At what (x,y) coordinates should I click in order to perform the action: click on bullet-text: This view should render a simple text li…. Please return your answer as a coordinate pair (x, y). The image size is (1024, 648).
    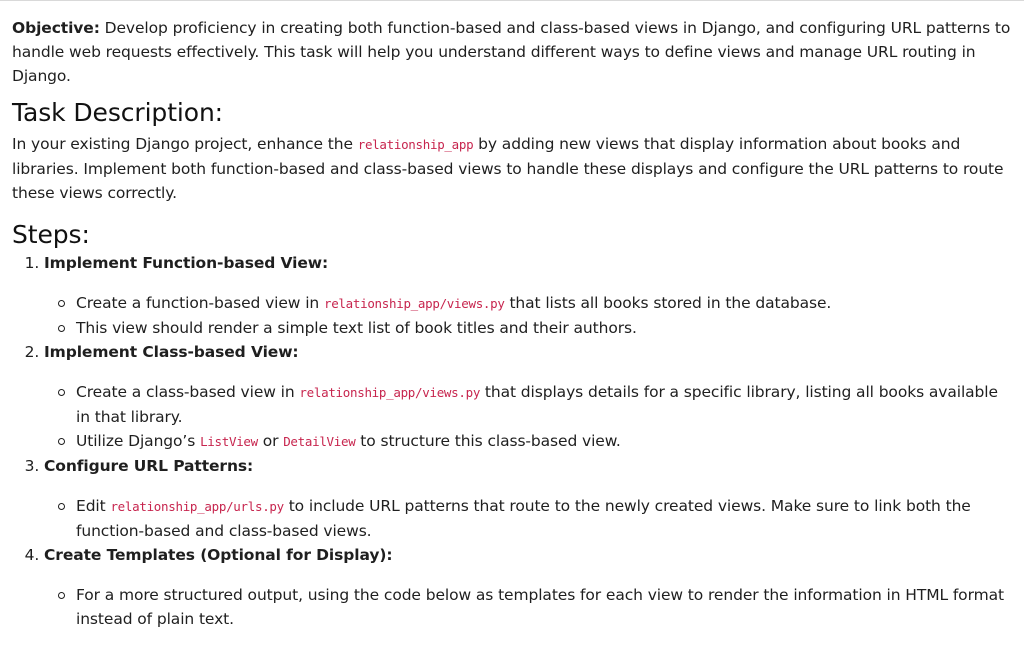
    Looking at the image, I should click on (356, 328).